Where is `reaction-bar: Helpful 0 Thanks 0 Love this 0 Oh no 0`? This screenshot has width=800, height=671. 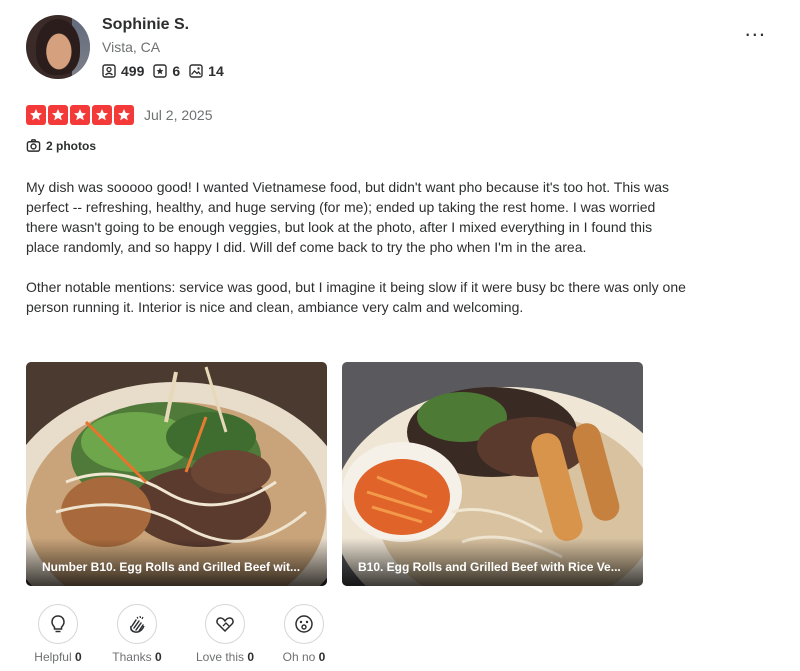
reaction-bar: Helpful 0 Thanks 0 Love this 0 Oh no 0 is located at coordinates (178, 634).